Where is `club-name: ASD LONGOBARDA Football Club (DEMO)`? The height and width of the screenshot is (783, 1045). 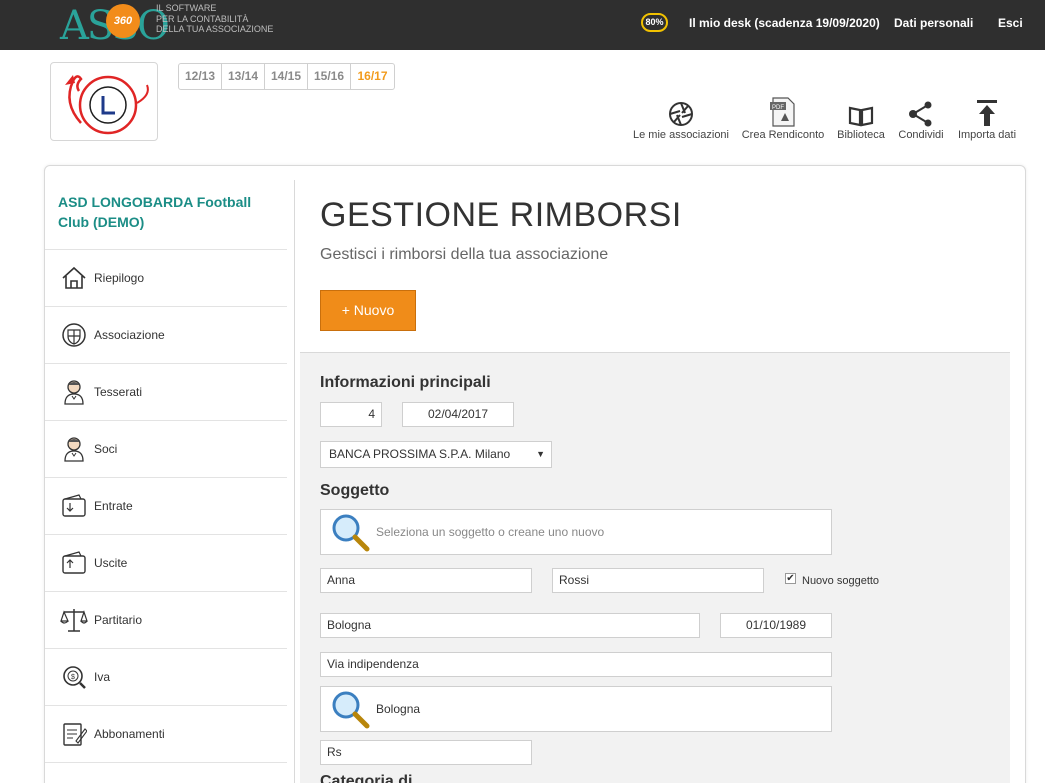
club-name: ASD LONGOBARDA Football Club (DEMO) is located at coordinates (155, 212).